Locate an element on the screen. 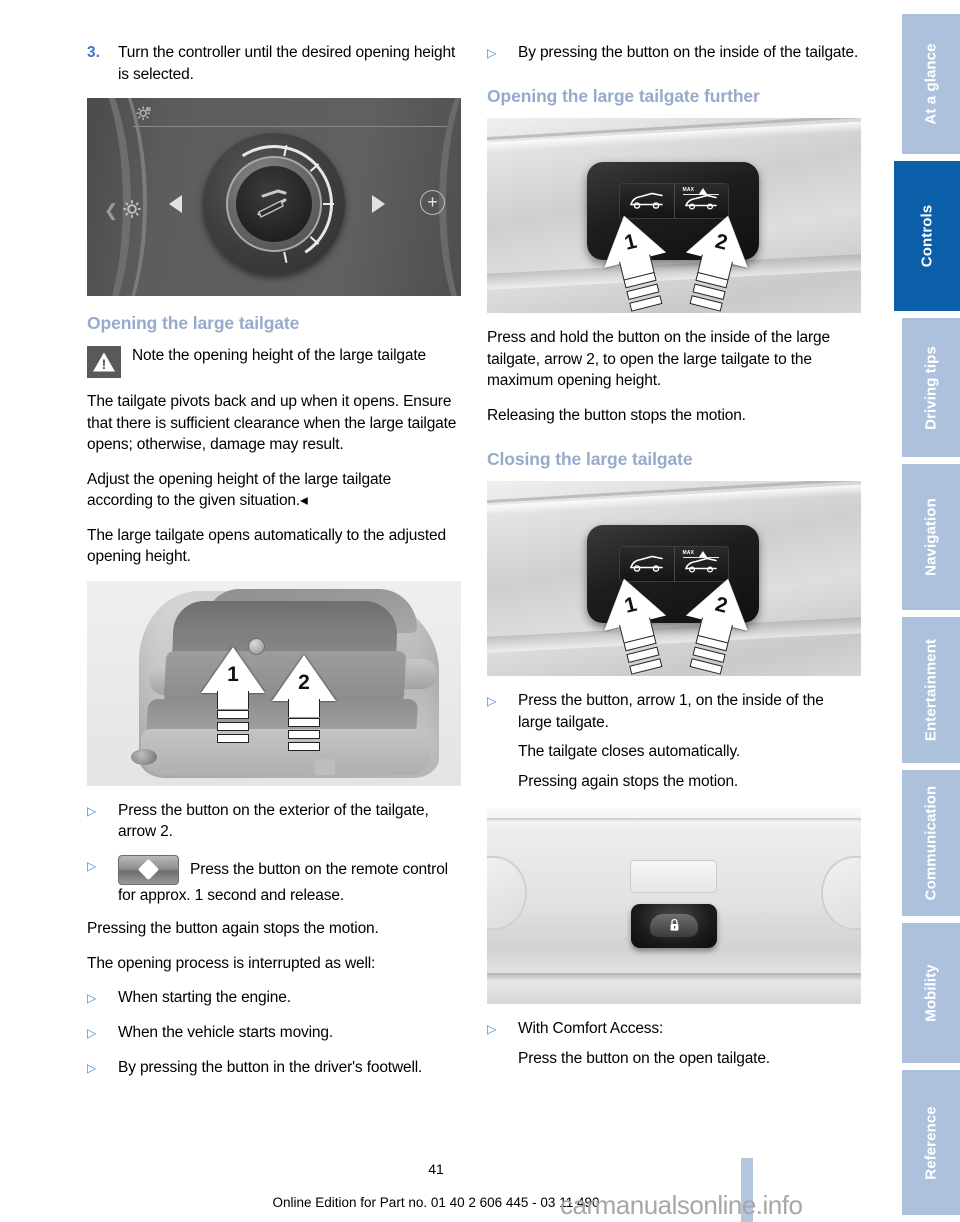 This screenshot has width=960, height=1222. callout-arrow-2: 2 is located at coordinates (304, 708).